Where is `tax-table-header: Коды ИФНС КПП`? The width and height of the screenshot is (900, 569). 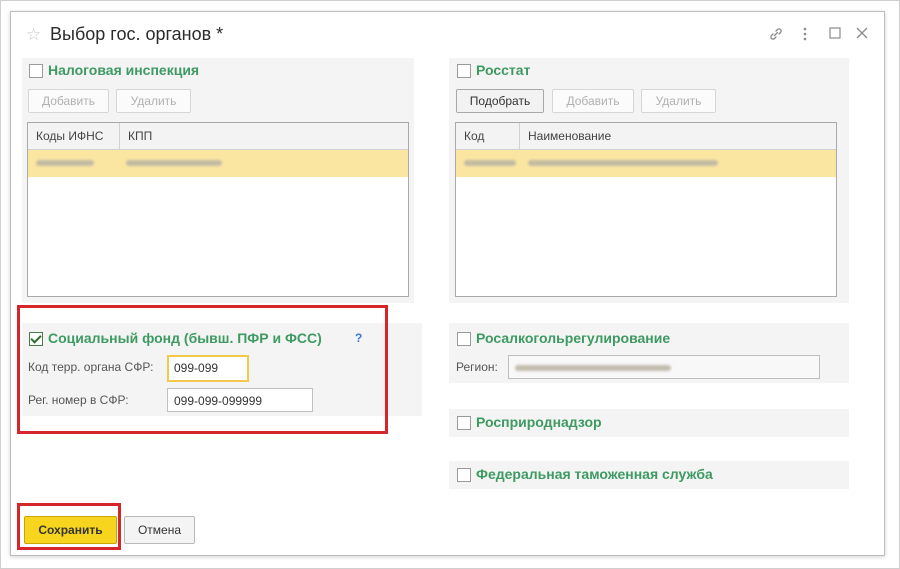 tax-table-header: Коды ИФНС КПП is located at coordinates (218, 136).